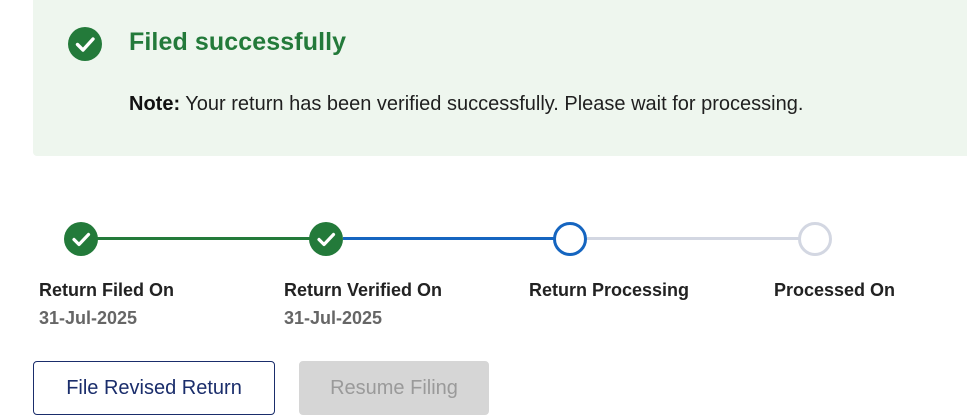 The image size is (967, 416). What do you see at coordinates (81, 239) in the screenshot?
I see `step-filed-check-icon` at bounding box center [81, 239].